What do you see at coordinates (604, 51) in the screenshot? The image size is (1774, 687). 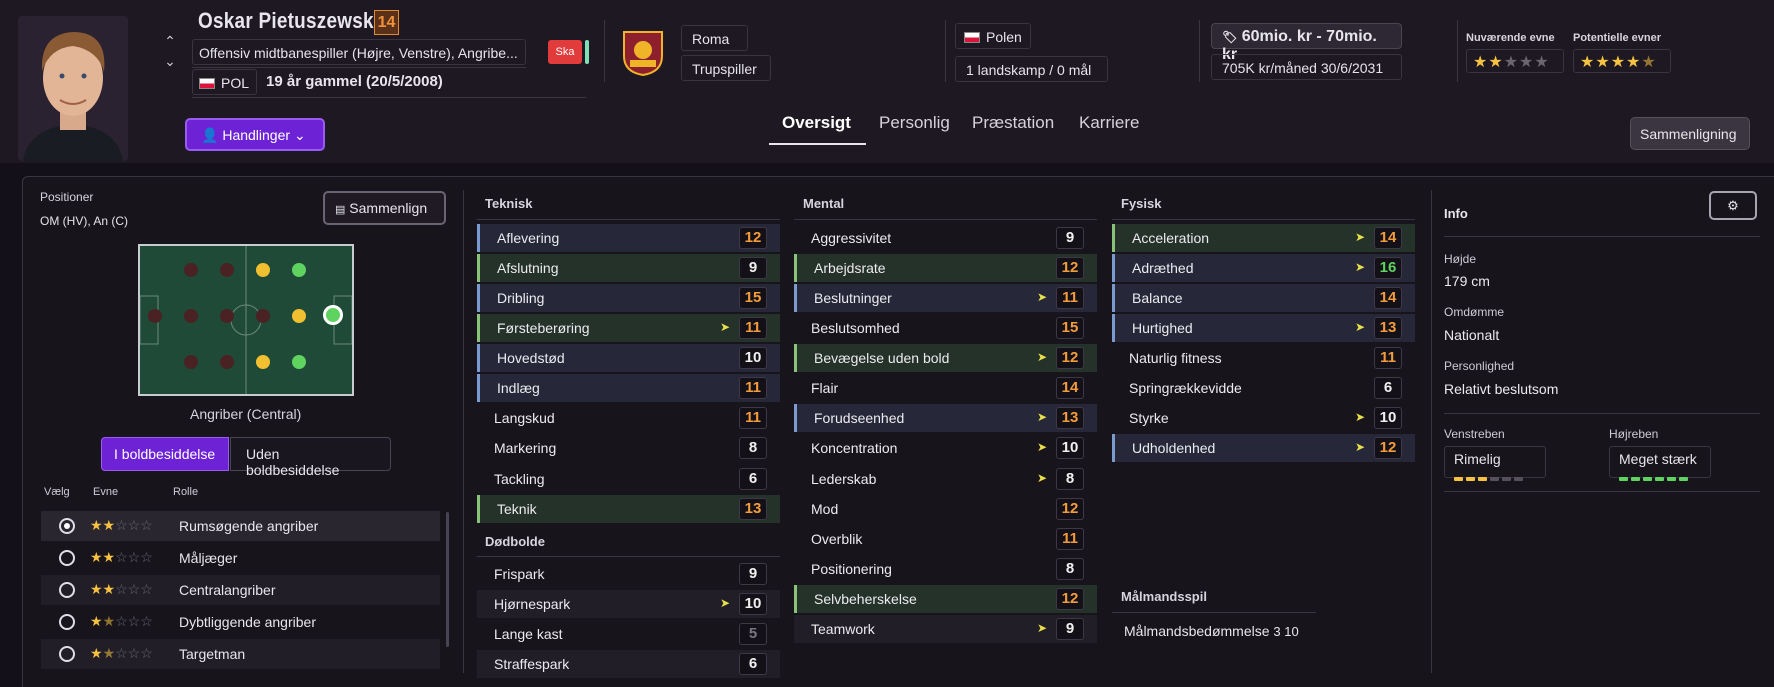 I see `divider` at bounding box center [604, 51].